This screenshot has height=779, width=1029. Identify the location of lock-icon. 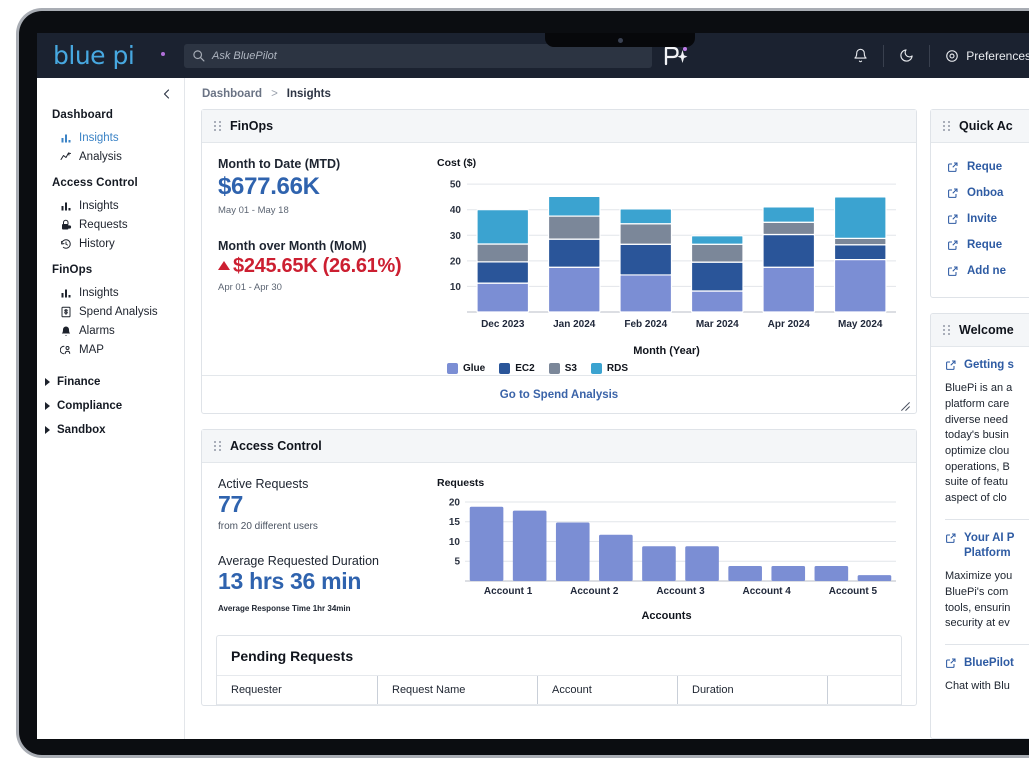
(65, 224).